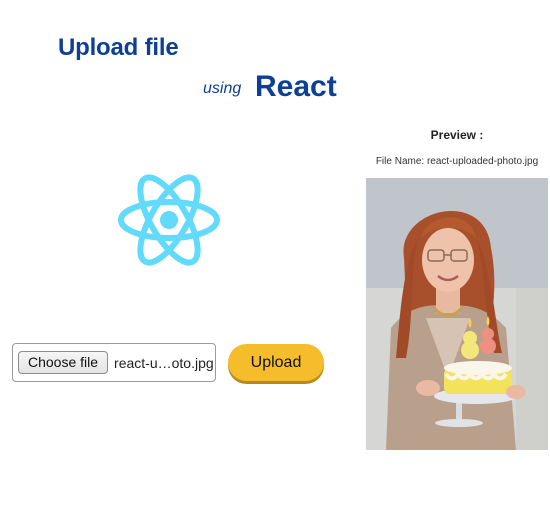  Describe the element at coordinates (276, 362) in the screenshot. I see `upload-button: Upload` at that location.